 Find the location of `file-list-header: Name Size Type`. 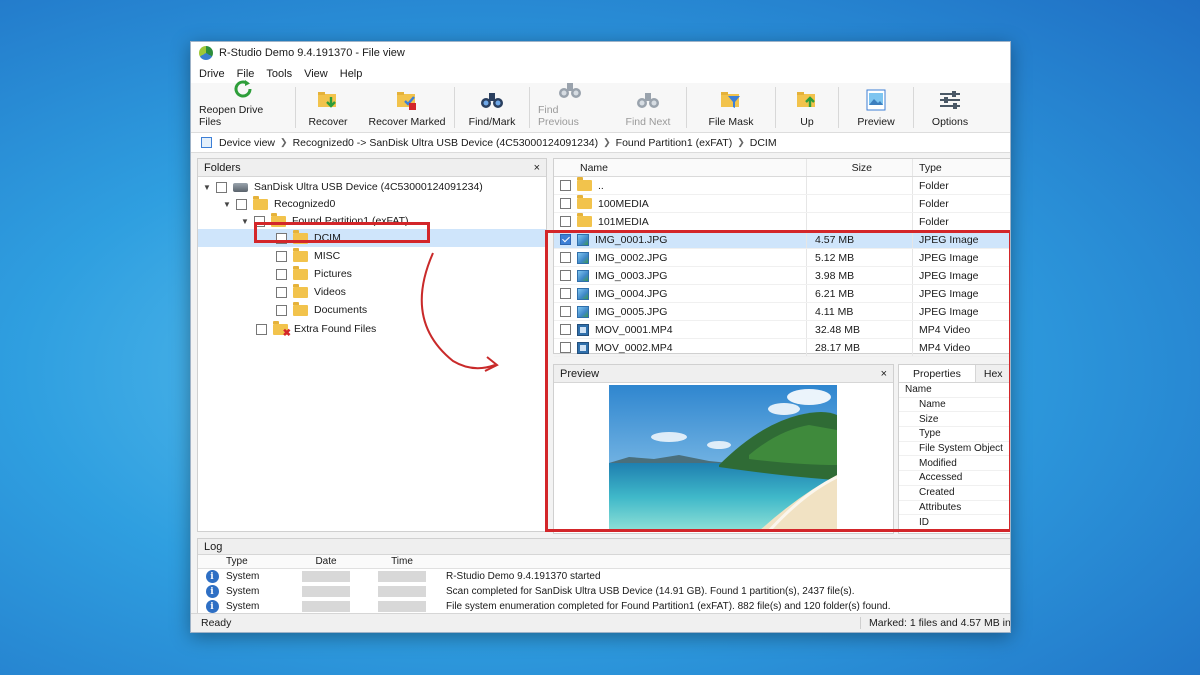

file-list-header: Name Size Type is located at coordinates (782, 168).